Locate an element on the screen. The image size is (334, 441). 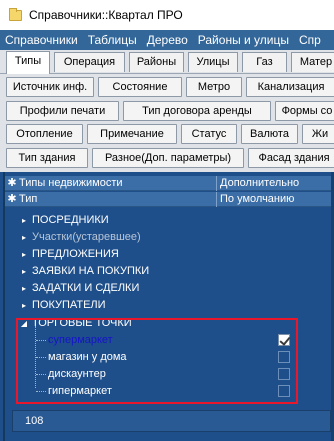
menu-derevo: Дерево is located at coordinates (167, 40).